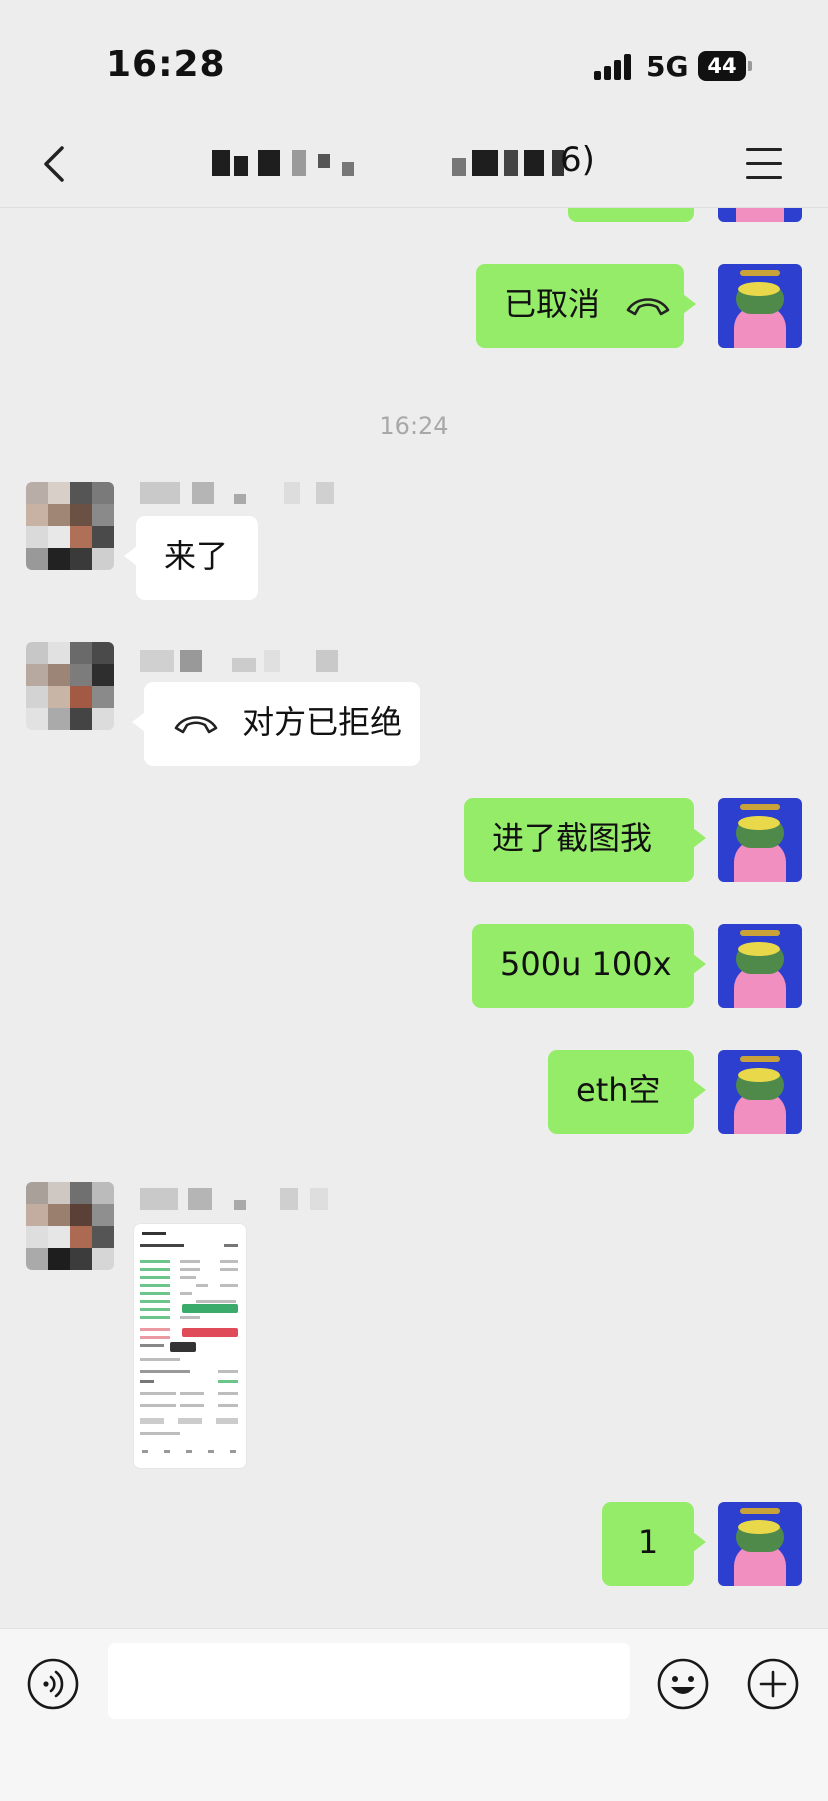 This screenshot has height=1801, width=828. I want to click on chat-title-suffix: 6), so click(577, 160).